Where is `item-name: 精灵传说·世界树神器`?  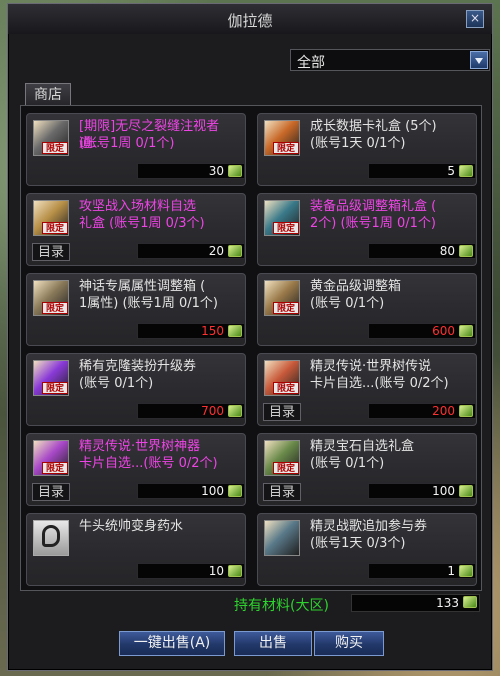 item-name: 精灵传说·世界树神器 is located at coordinates (140, 446).